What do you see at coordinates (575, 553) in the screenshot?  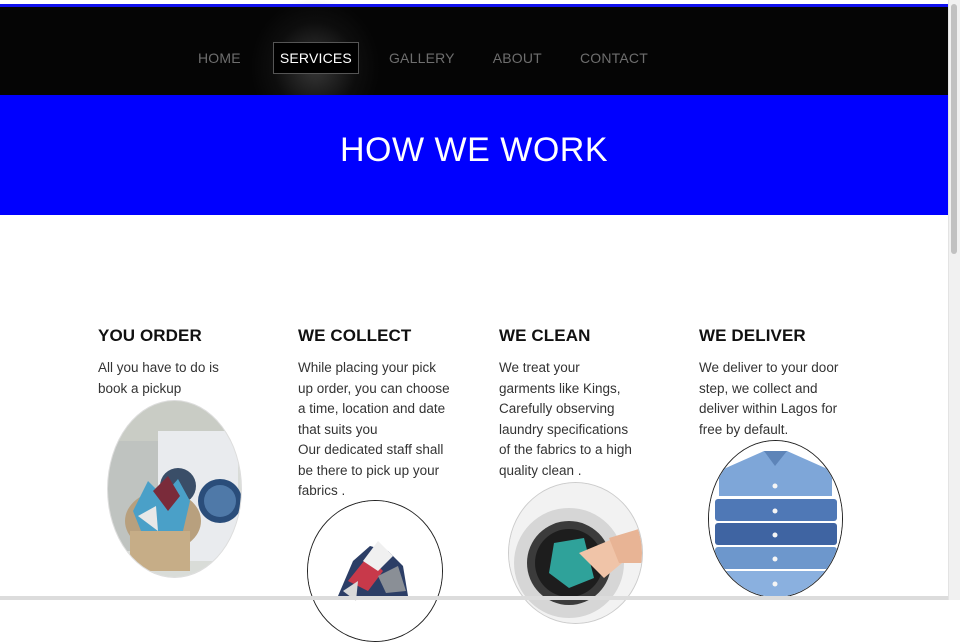 I see `washing-machine-image` at bounding box center [575, 553].